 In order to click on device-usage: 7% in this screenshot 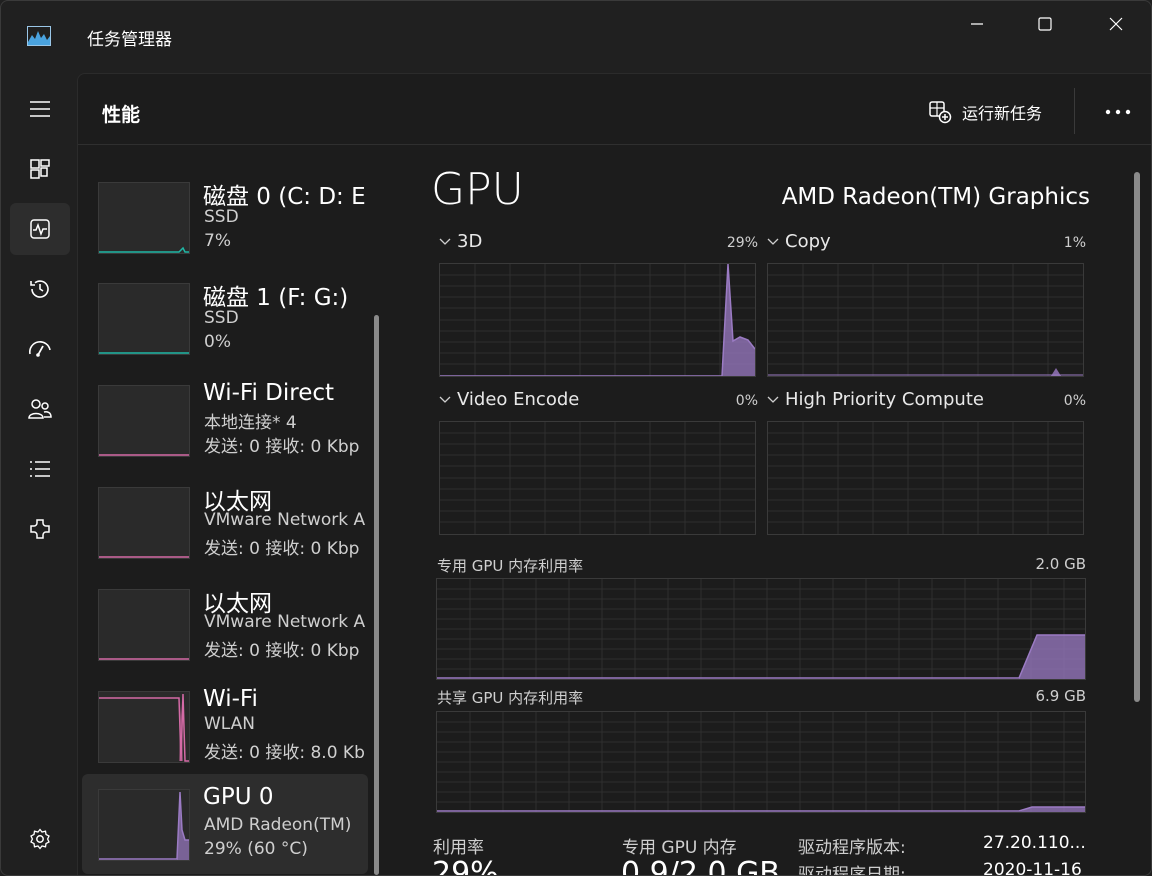, I will do `click(217, 241)`.